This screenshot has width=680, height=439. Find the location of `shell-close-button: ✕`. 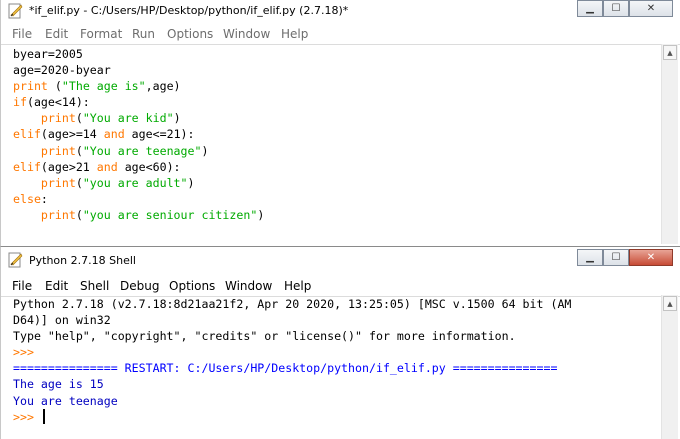

shell-close-button: ✕ is located at coordinates (651, 257).